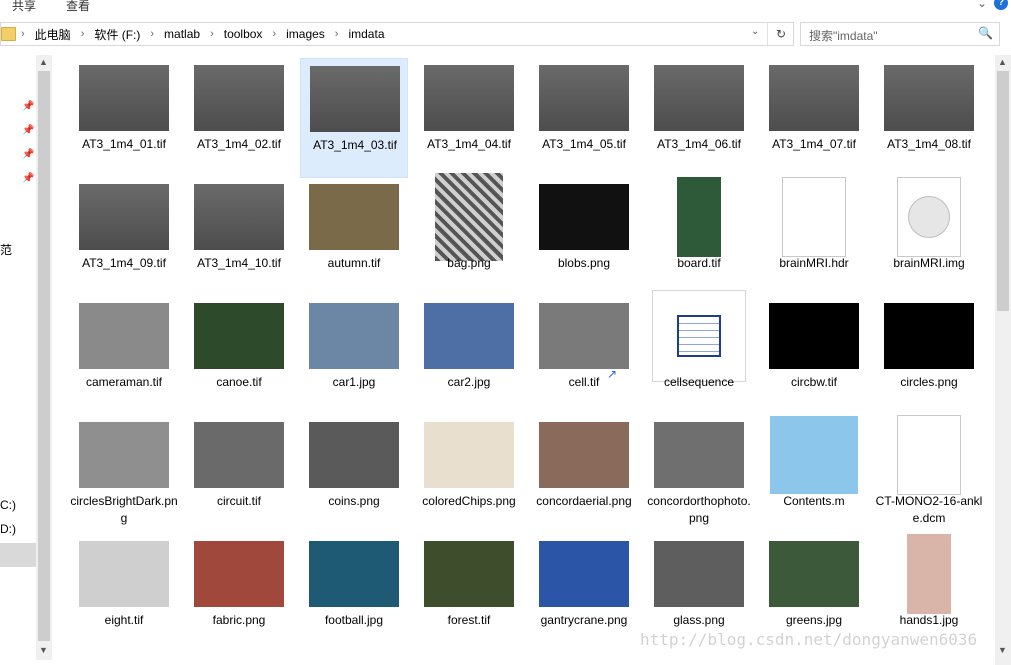 This screenshot has width=1011, height=665. Describe the element at coordinates (8, 529) in the screenshot. I see `nav-item-drive-d: D:)` at that location.